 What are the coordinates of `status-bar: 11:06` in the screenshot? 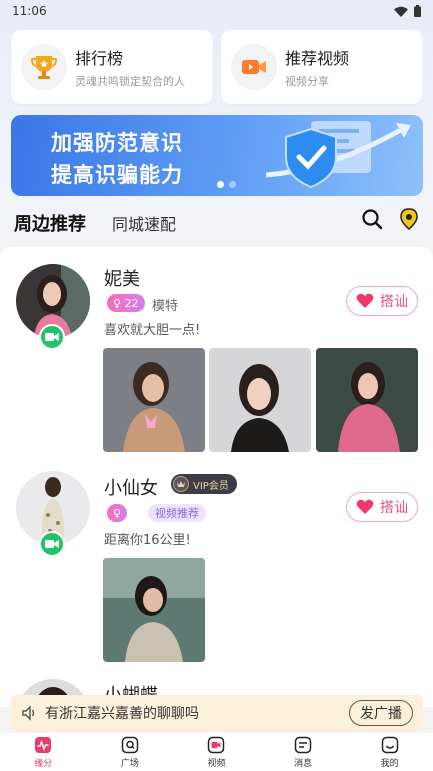 It's located at (216, 11).